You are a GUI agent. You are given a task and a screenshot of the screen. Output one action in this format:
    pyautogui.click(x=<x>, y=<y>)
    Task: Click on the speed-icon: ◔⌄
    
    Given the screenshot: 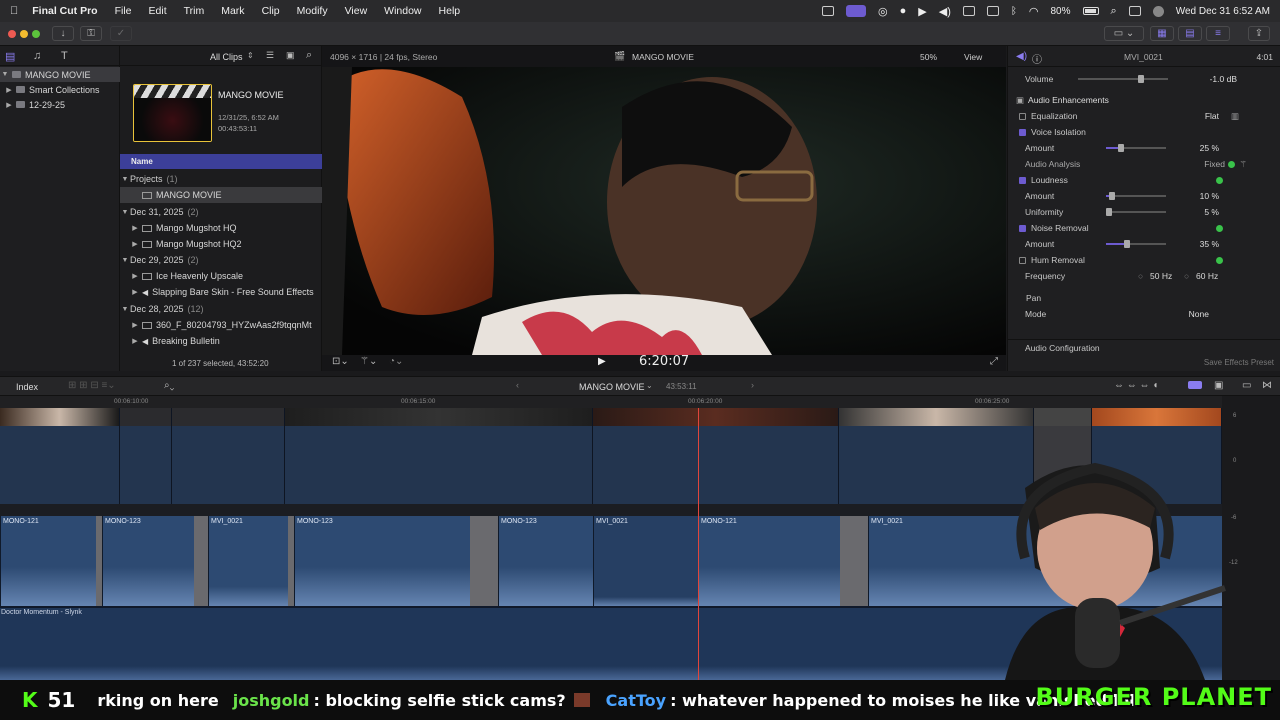 What is the action you would take?
    pyautogui.click(x=396, y=361)
    